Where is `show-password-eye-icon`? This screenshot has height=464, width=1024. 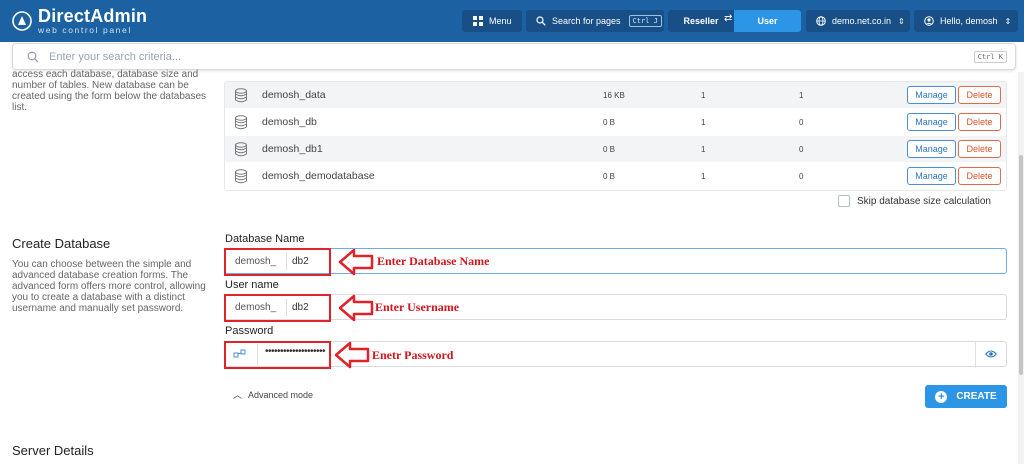
show-password-eye-icon is located at coordinates (991, 354).